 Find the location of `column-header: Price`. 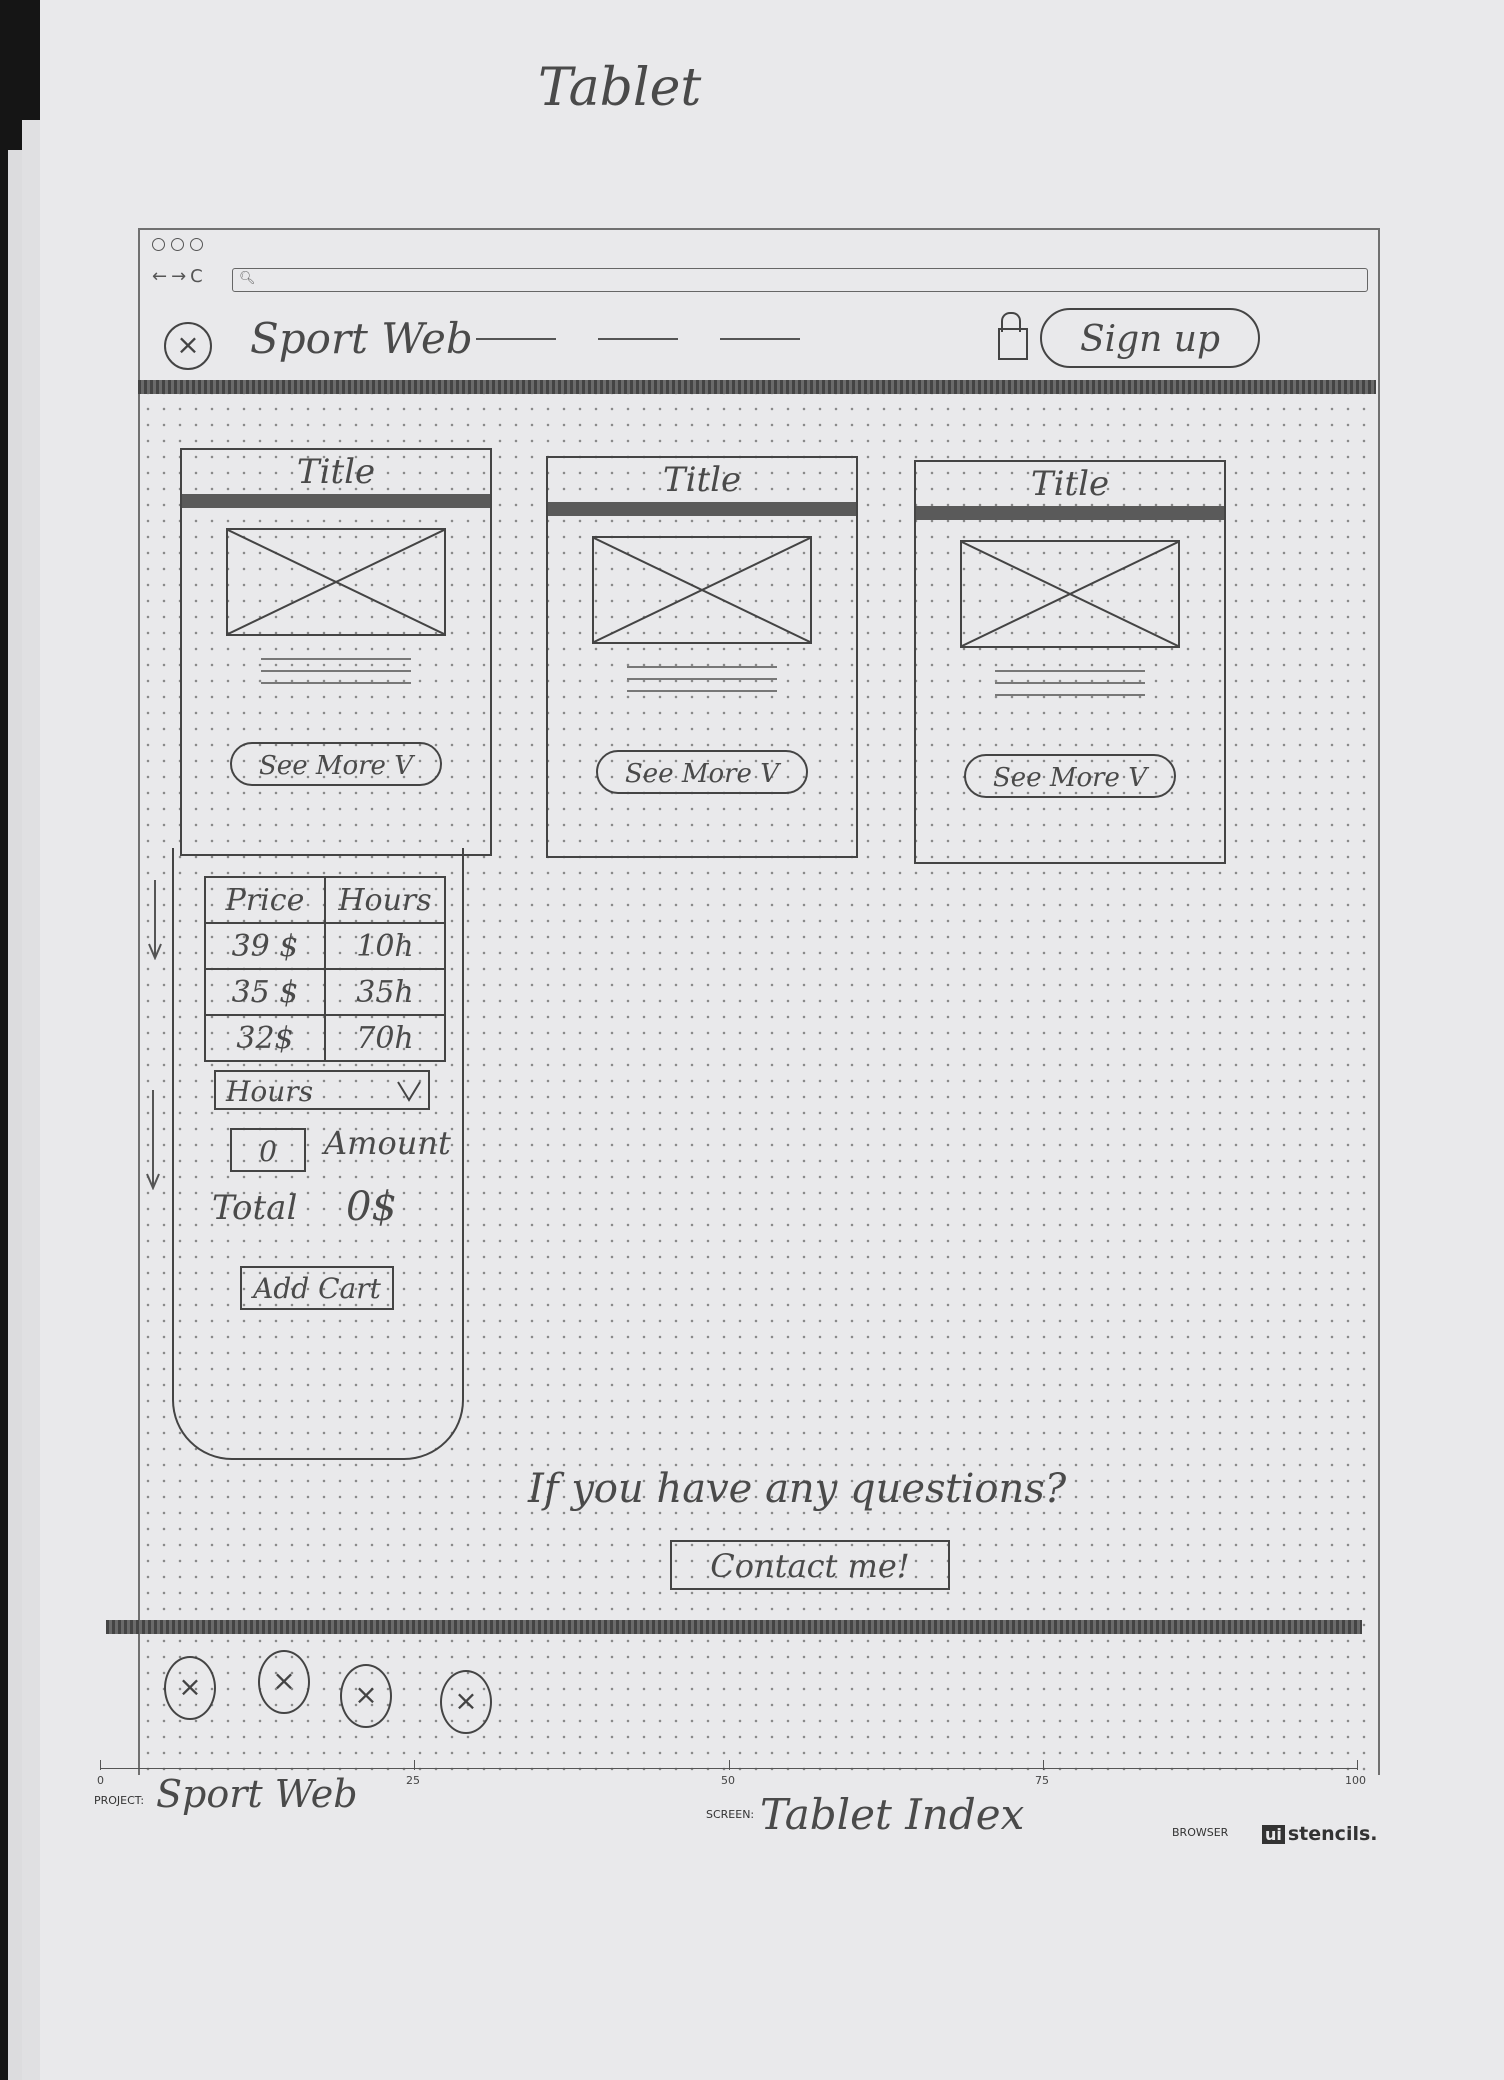

column-header: Price is located at coordinates (265, 900).